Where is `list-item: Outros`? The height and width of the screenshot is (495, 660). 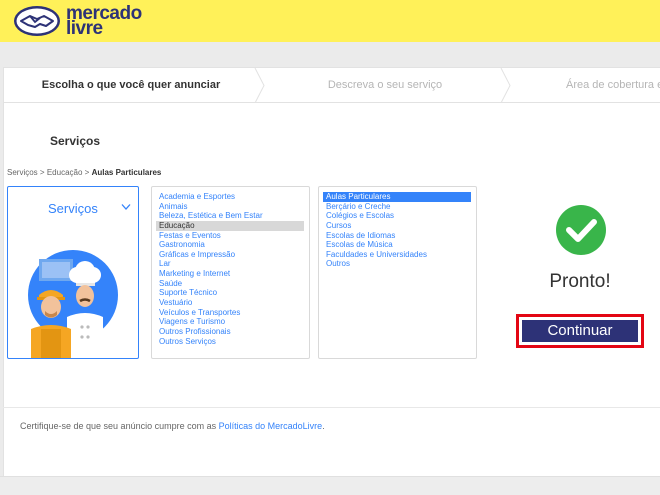 list-item: Outros is located at coordinates (397, 264).